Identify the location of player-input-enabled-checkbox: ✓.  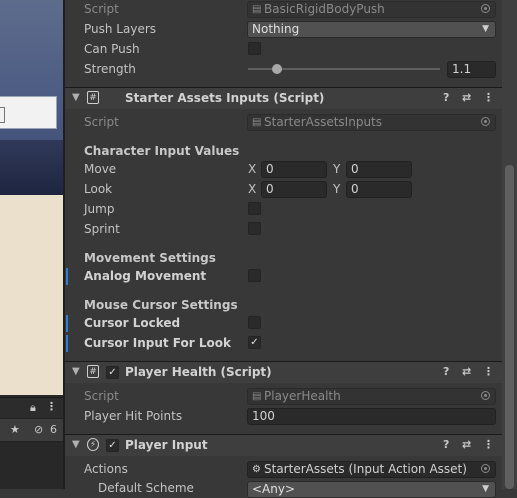
(112, 445).